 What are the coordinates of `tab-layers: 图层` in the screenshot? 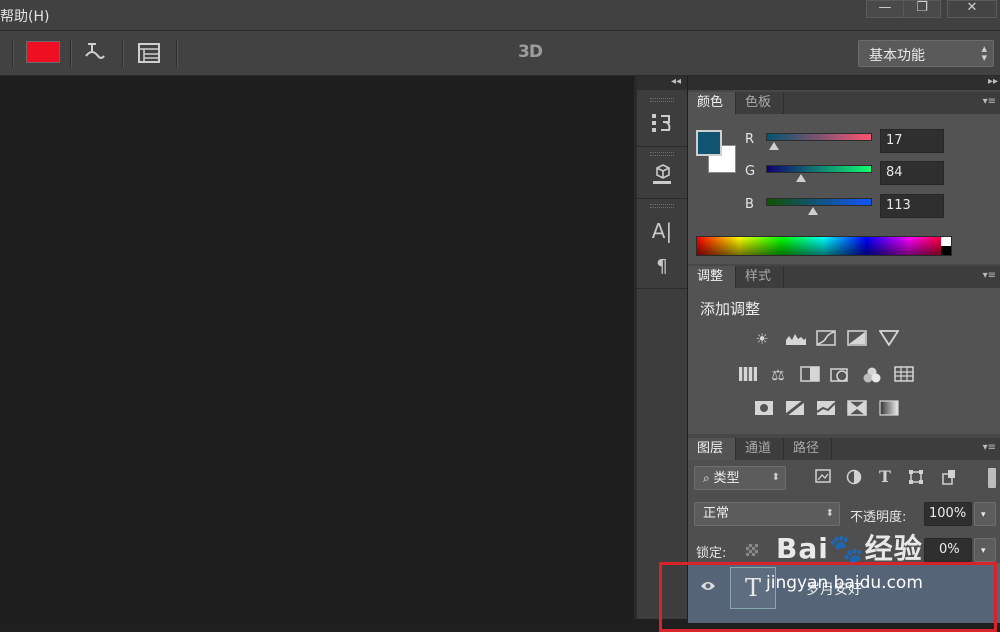 It's located at (712, 449).